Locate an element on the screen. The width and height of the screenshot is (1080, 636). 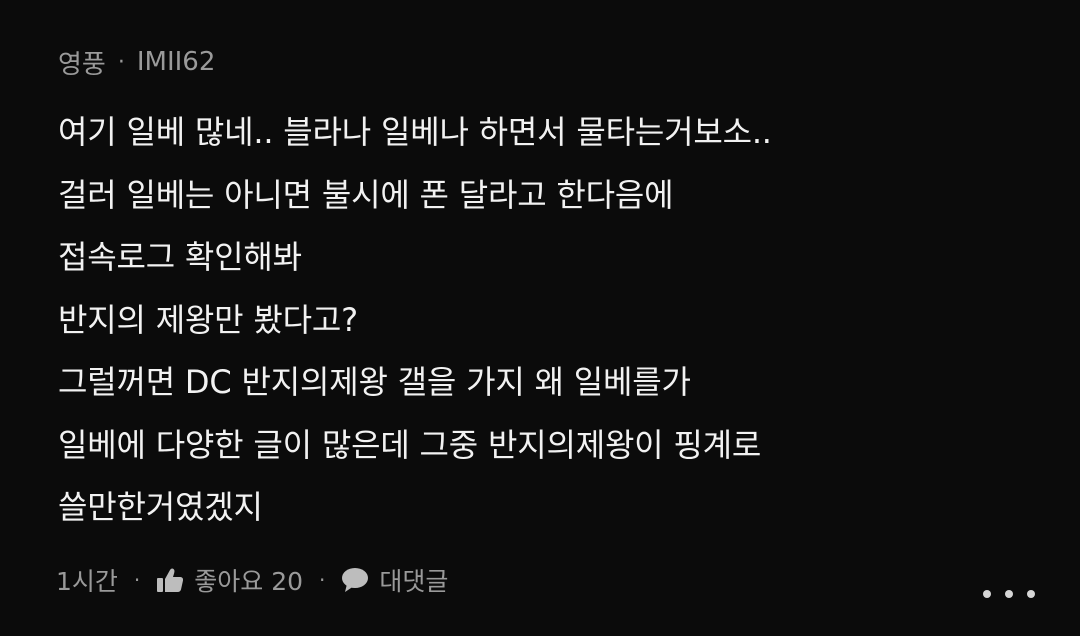
more-options-button is located at coordinates (1009, 594).